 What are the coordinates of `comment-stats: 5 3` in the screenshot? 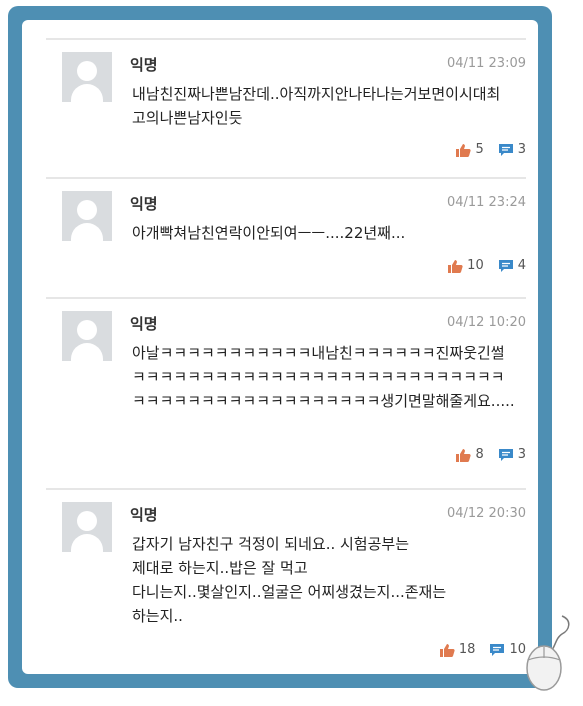 It's located at (490, 149).